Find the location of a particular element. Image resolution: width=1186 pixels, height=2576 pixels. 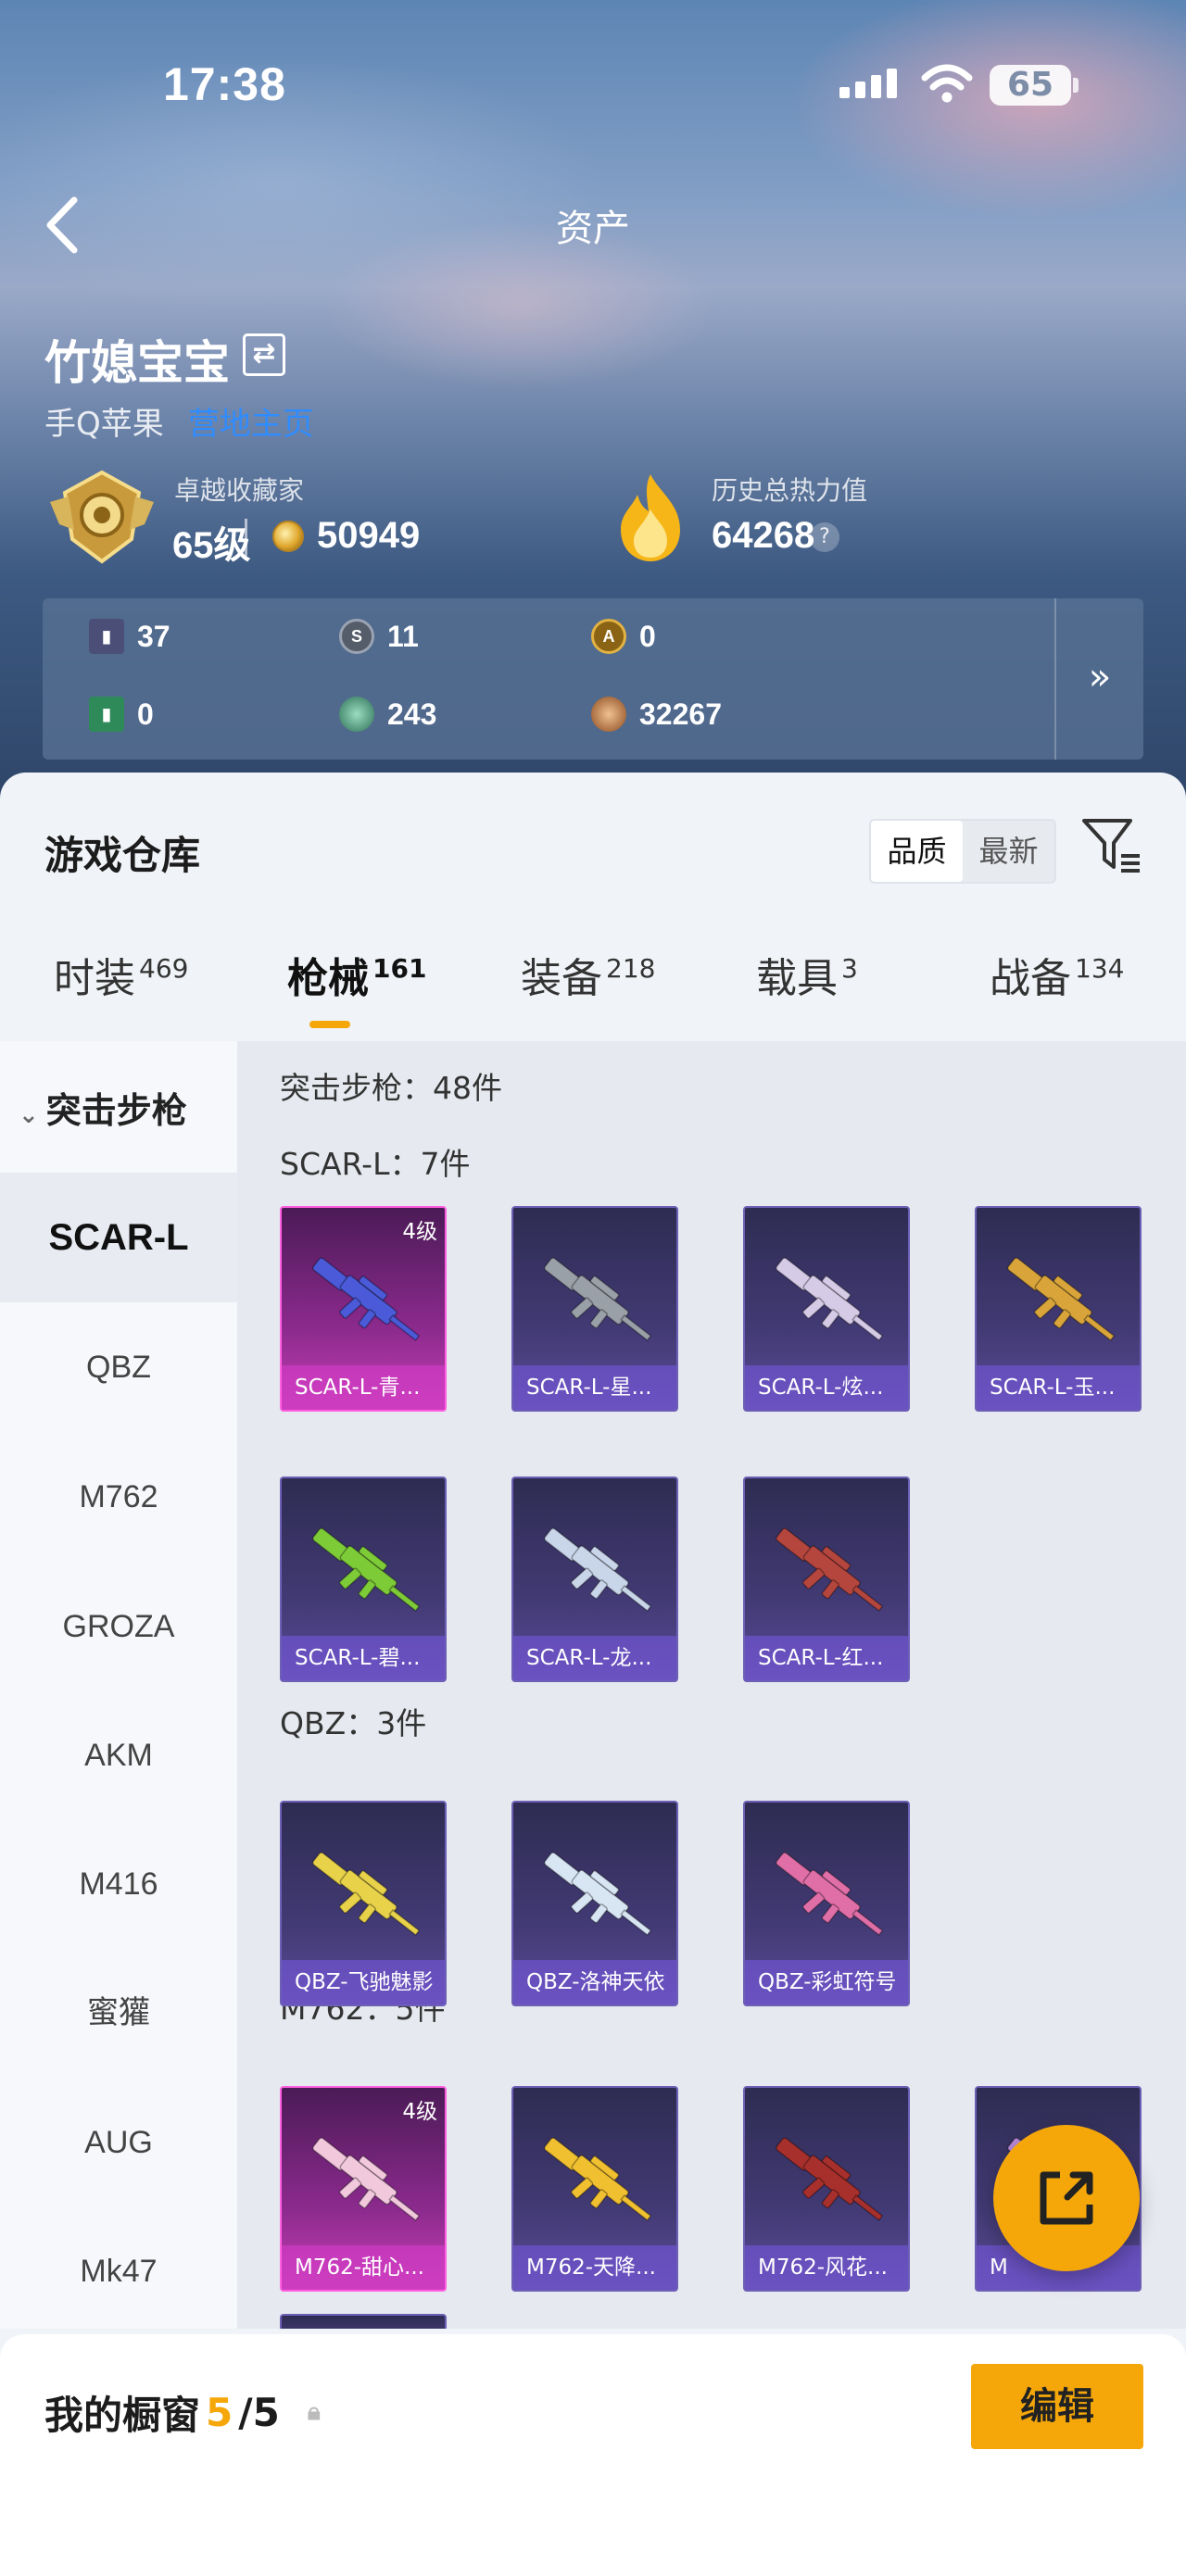

battery-cap is located at coordinates (1076, 85).